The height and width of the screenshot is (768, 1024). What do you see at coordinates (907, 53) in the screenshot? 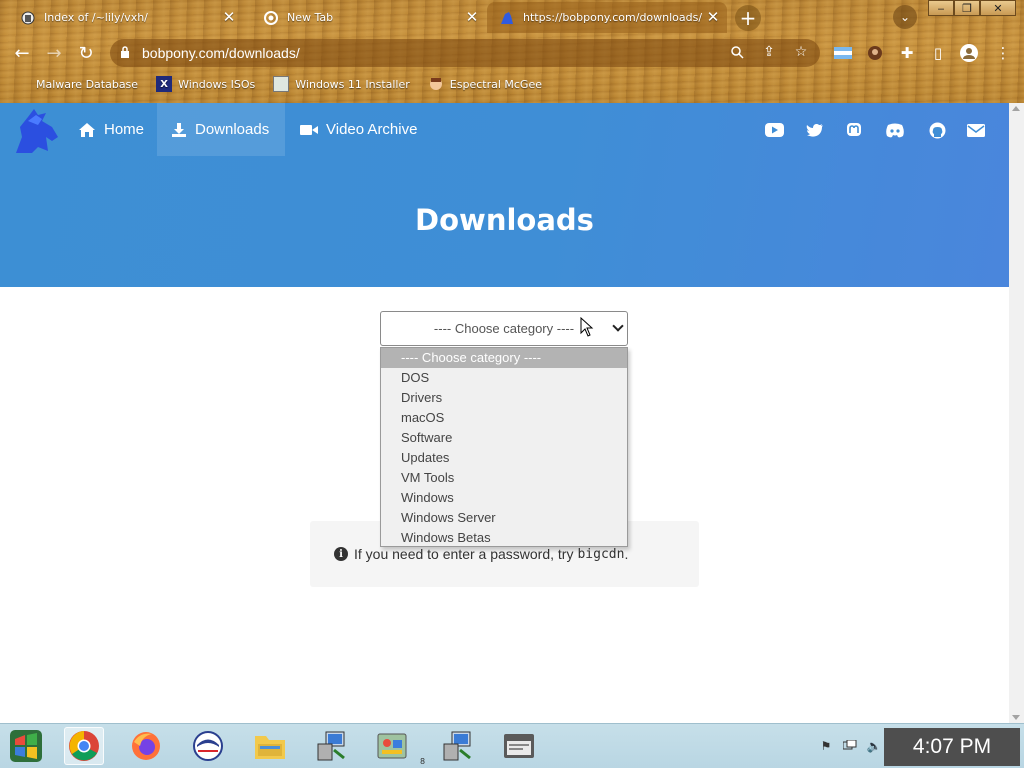
I see `extensions-puzzle-icon: ✚` at bounding box center [907, 53].